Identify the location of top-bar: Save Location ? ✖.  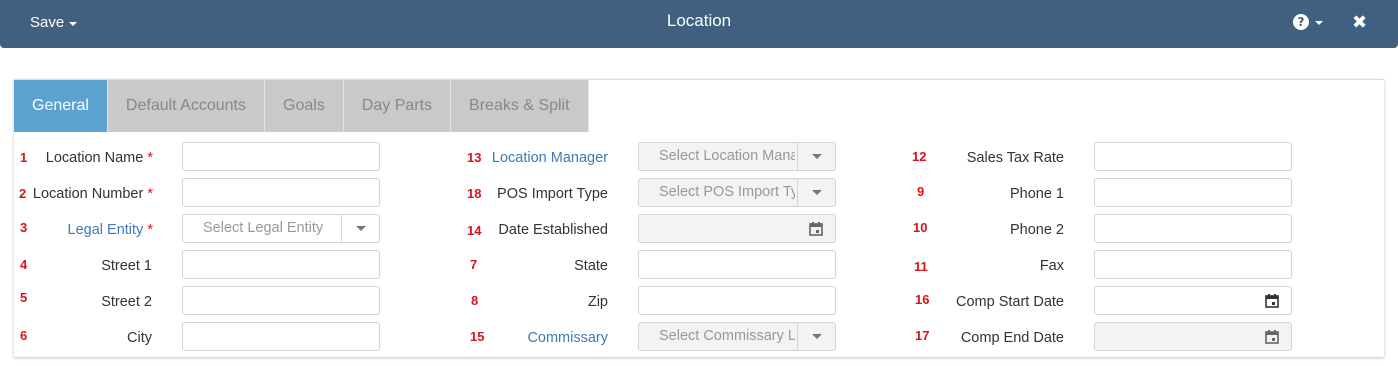
(699, 24).